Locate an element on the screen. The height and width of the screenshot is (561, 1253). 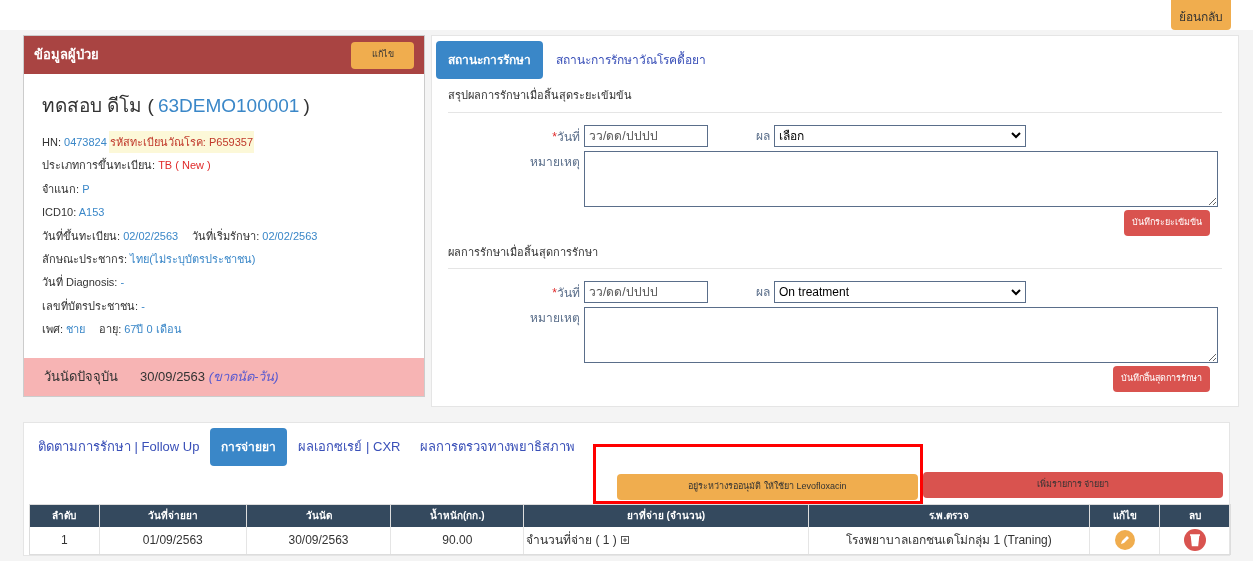
result-select: On treatment is located at coordinates (900, 292).